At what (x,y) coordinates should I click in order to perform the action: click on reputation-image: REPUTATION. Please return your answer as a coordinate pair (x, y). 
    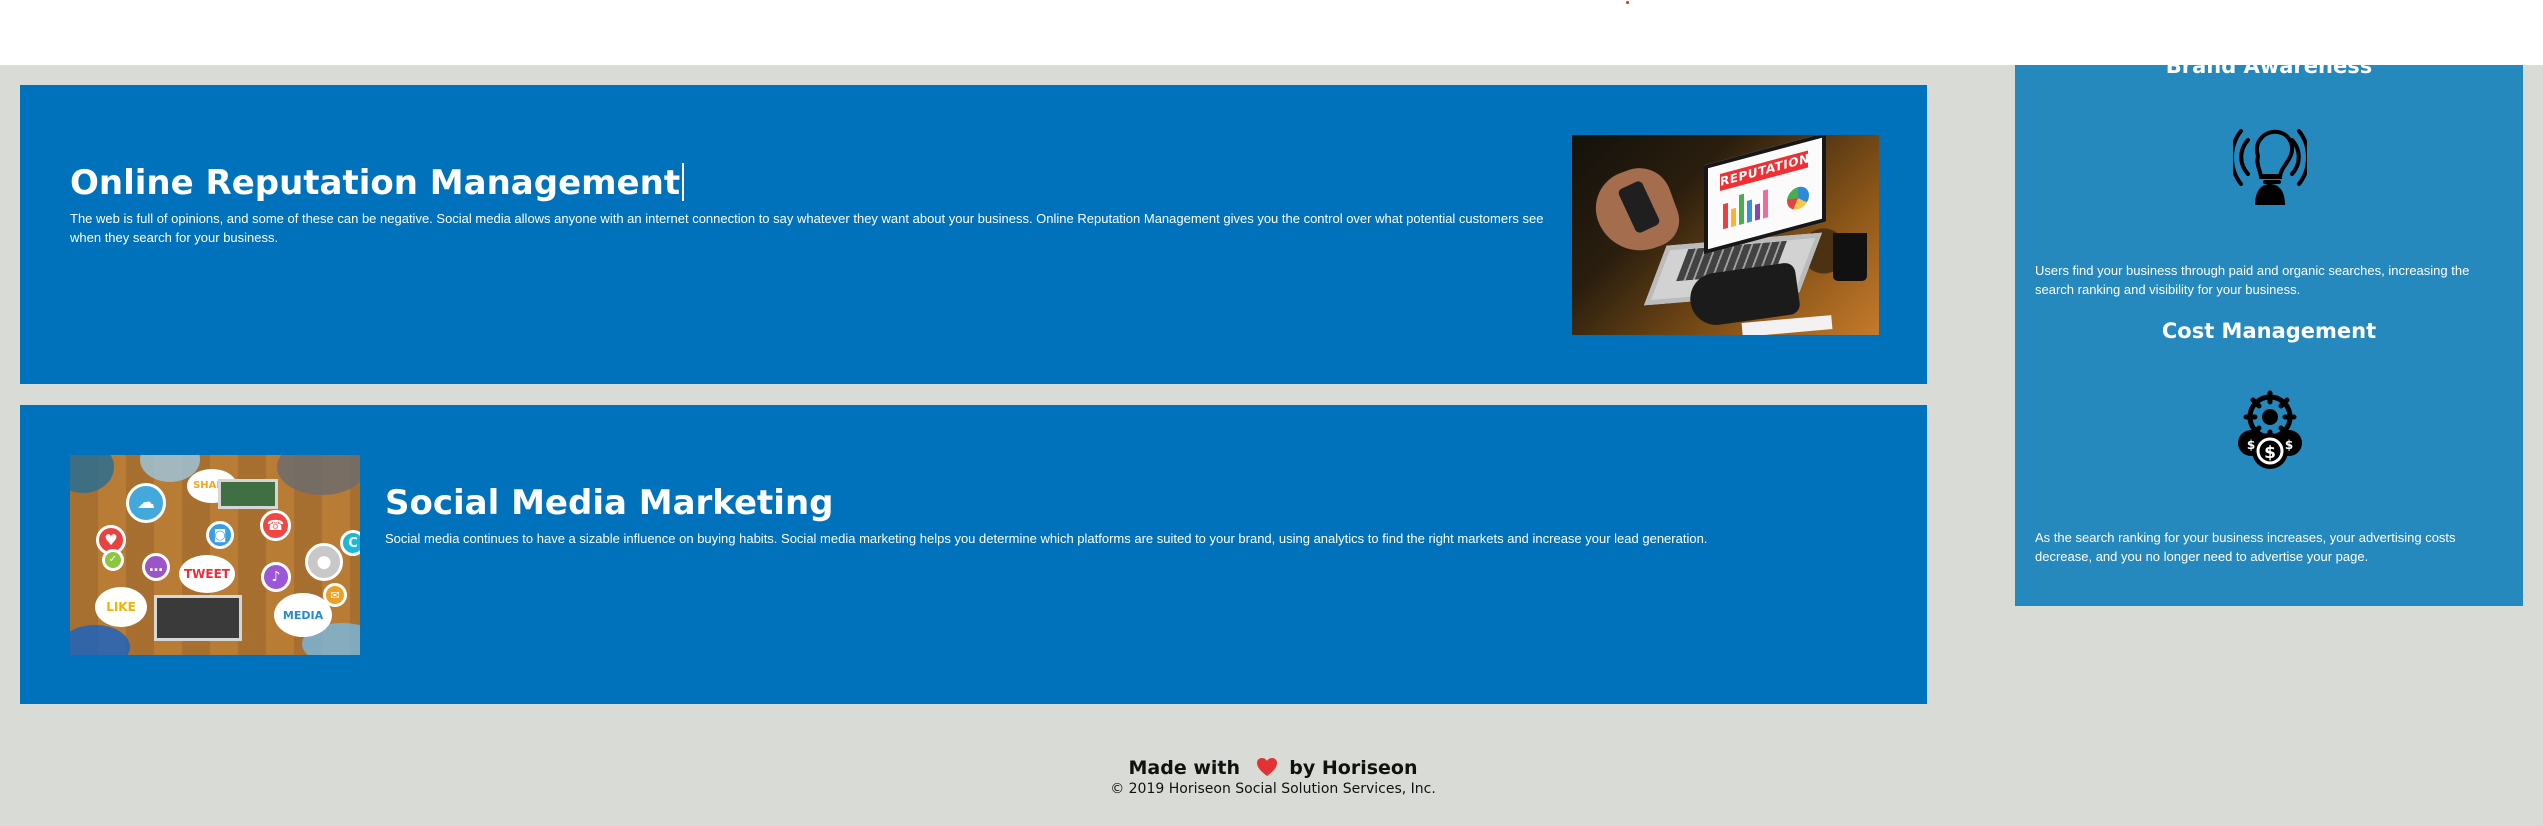
    Looking at the image, I should click on (1725, 235).